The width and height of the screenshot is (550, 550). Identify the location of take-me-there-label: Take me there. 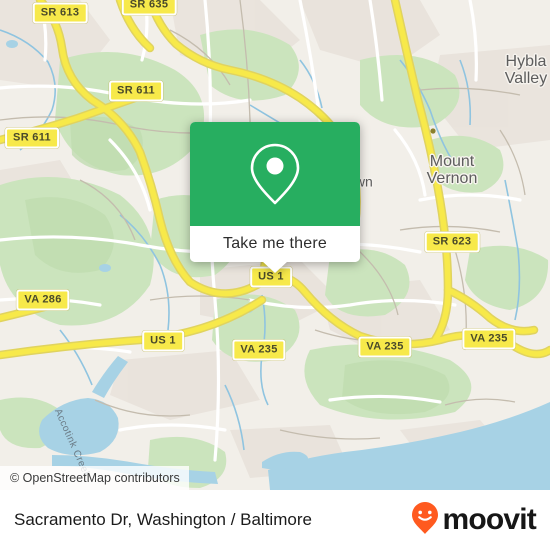
(275, 243).